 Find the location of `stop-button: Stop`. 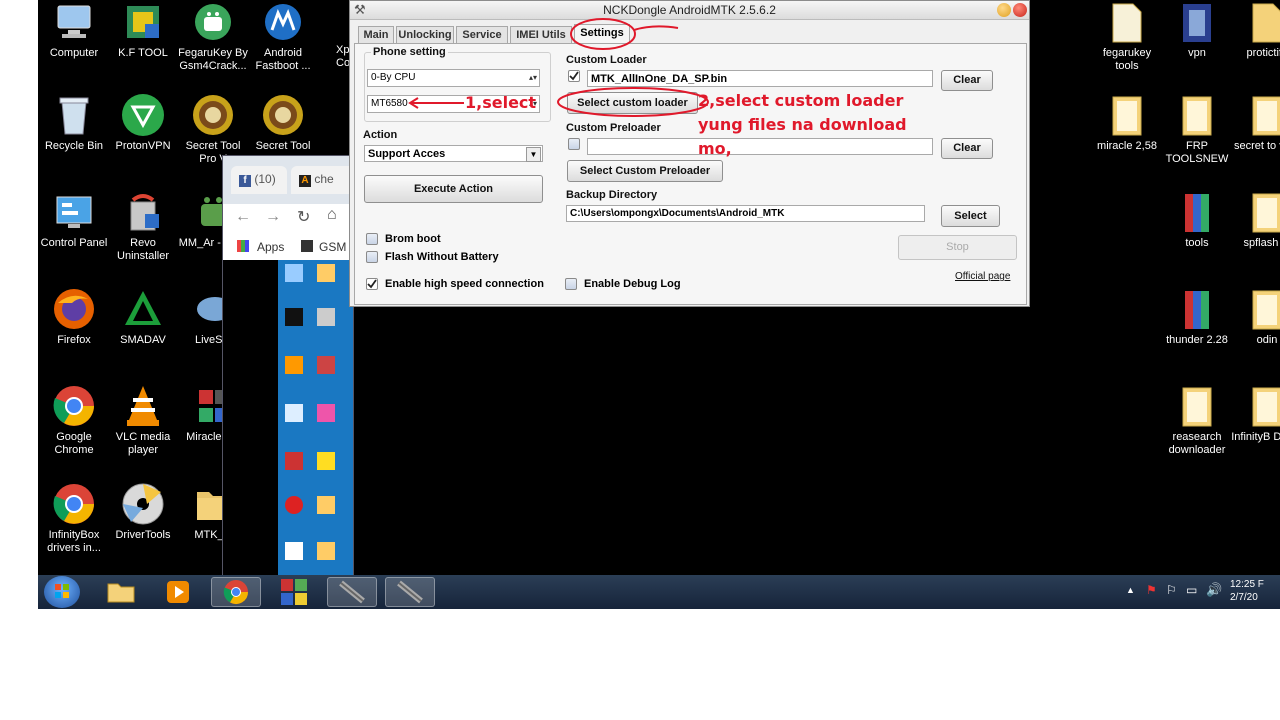

stop-button: Stop is located at coordinates (957, 247).